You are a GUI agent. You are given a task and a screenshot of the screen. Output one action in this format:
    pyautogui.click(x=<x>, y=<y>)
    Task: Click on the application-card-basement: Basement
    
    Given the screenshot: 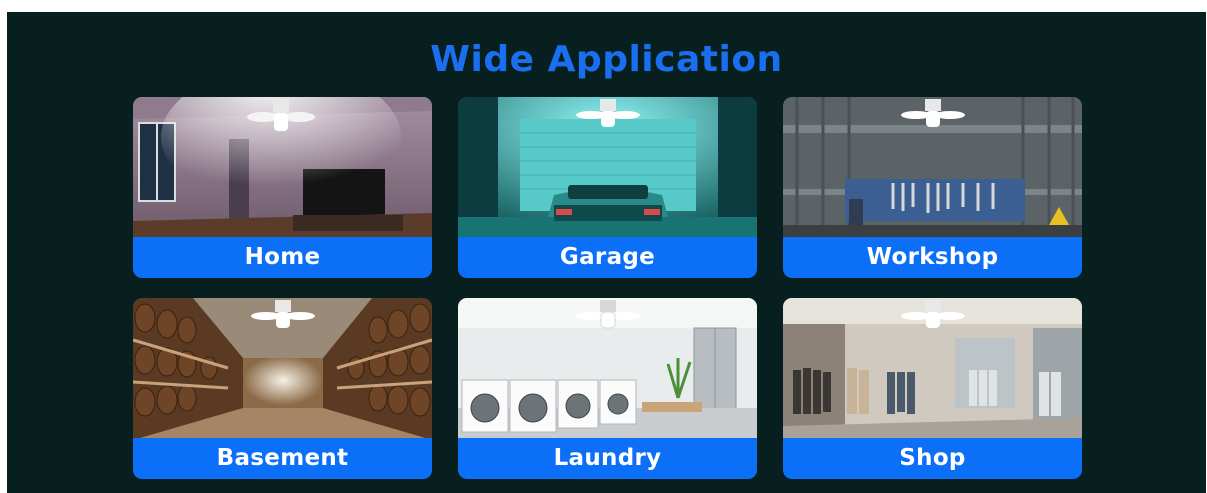 What is the action you would take?
    pyautogui.click(x=282, y=388)
    